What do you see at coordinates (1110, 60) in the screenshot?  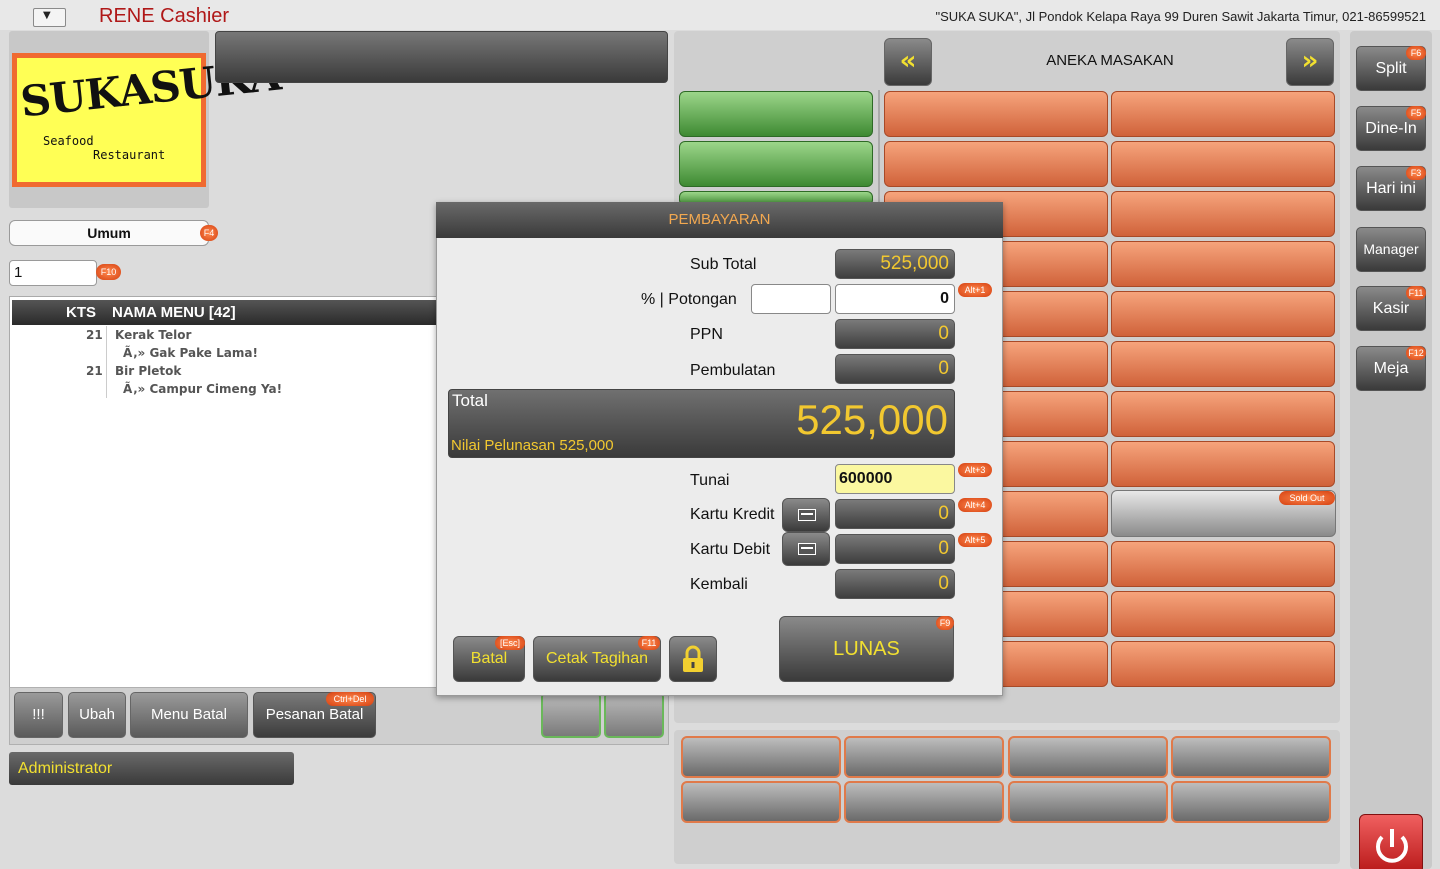 I see `category-title: ANEKA MASAKAN` at bounding box center [1110, 60].